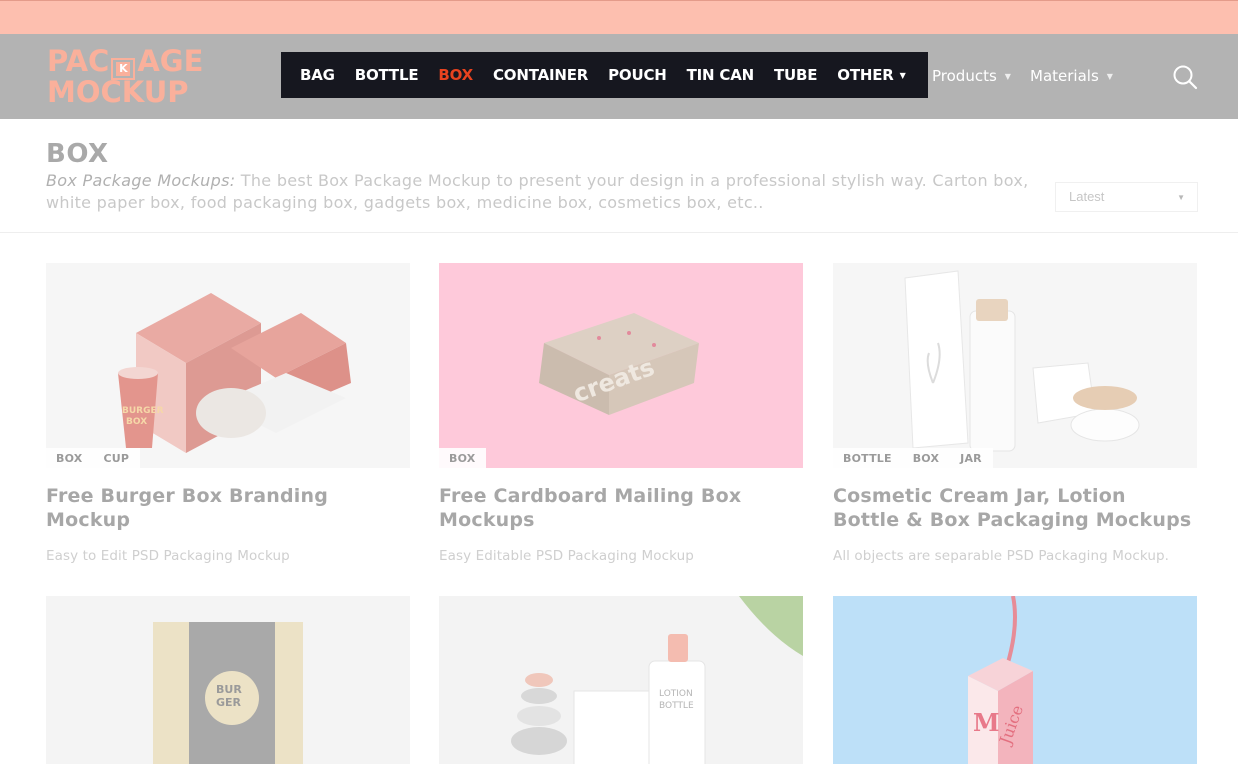 This screenshot has width=1238, height=764. What do you see at coordinates (168, 556) in the screenshot?
I see `post-subtitle: Easy to Edit PSD Packaging Mockup` at bounding box center [168, 556].